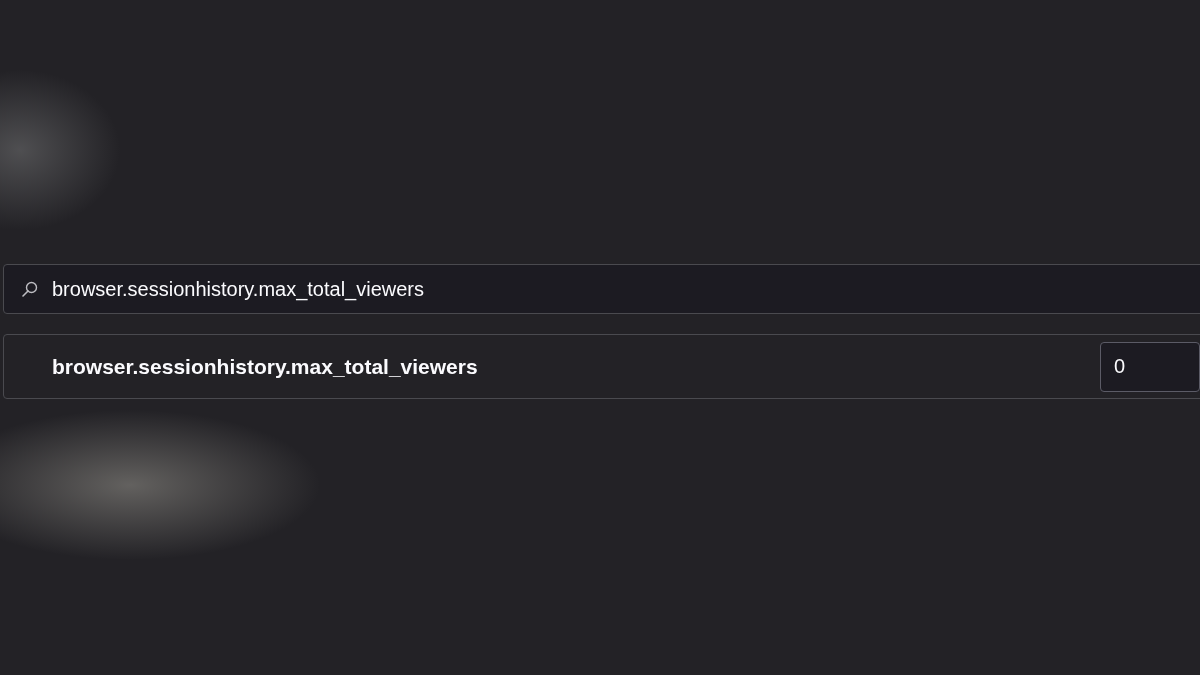 The image size is (1200, 675). I want to click on value-field: 0, so click(1150, 366).